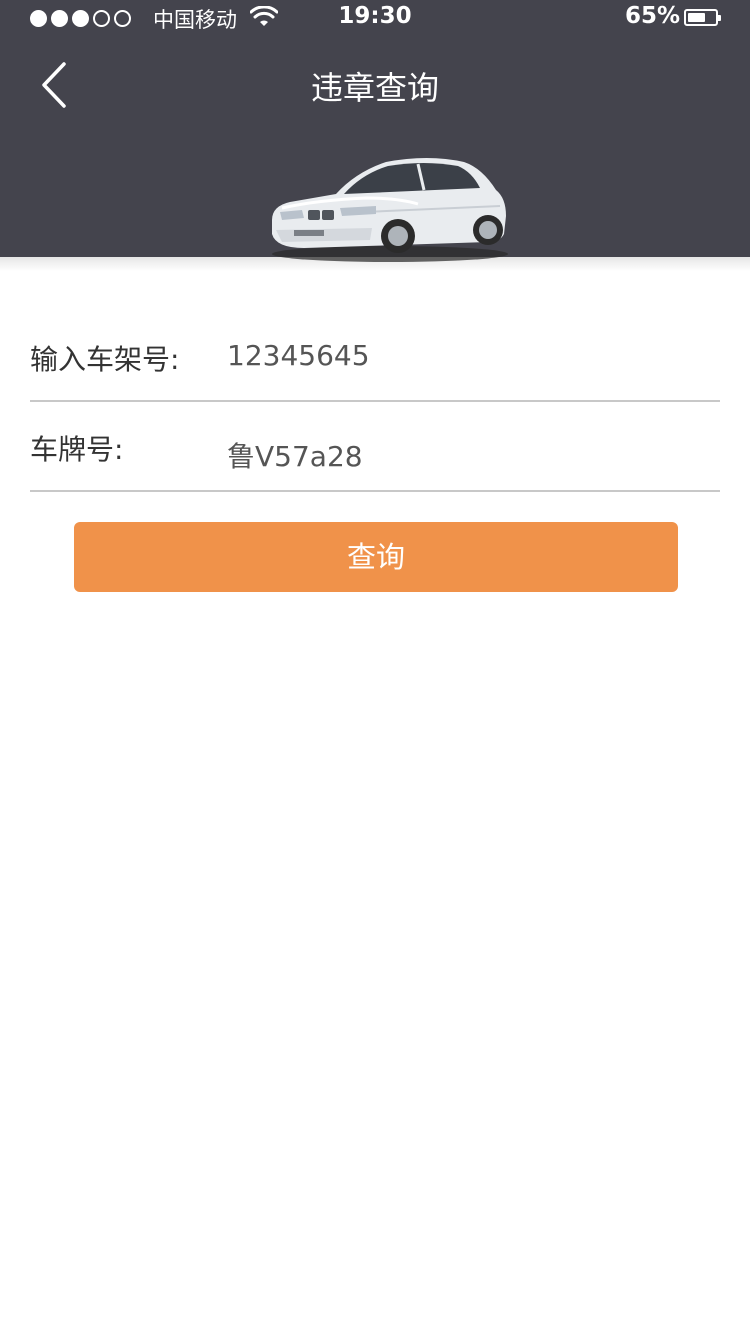  What do you see at coordinates (390, 210) in the screenshot?
I see `car-image` at bounding box center [390, 210].